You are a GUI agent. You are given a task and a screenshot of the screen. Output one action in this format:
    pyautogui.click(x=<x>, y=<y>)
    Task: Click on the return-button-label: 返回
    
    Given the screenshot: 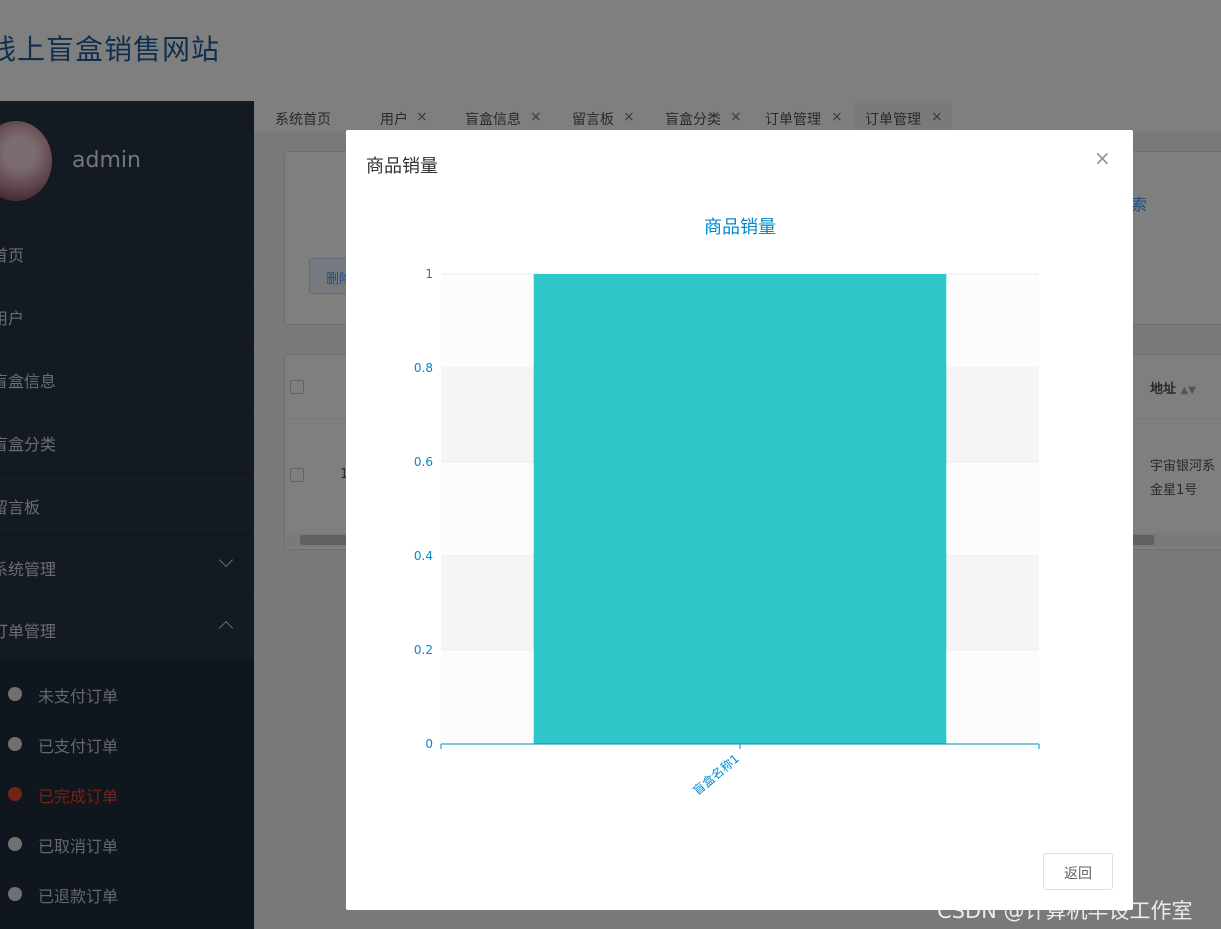 What is the action you would take?
    pyautogui.click(x=1078, y=874)
    